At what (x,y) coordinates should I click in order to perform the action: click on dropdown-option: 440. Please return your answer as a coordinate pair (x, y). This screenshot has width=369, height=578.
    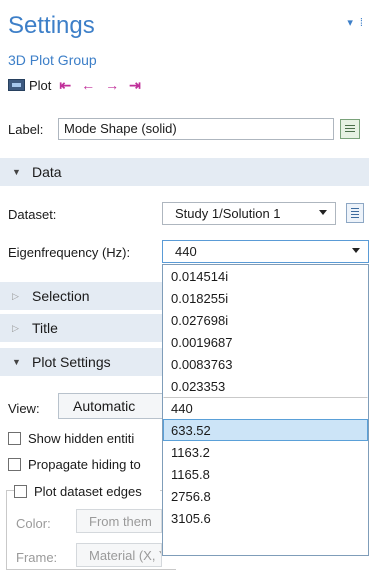
    Looking at the image, I should click on (265, 408).